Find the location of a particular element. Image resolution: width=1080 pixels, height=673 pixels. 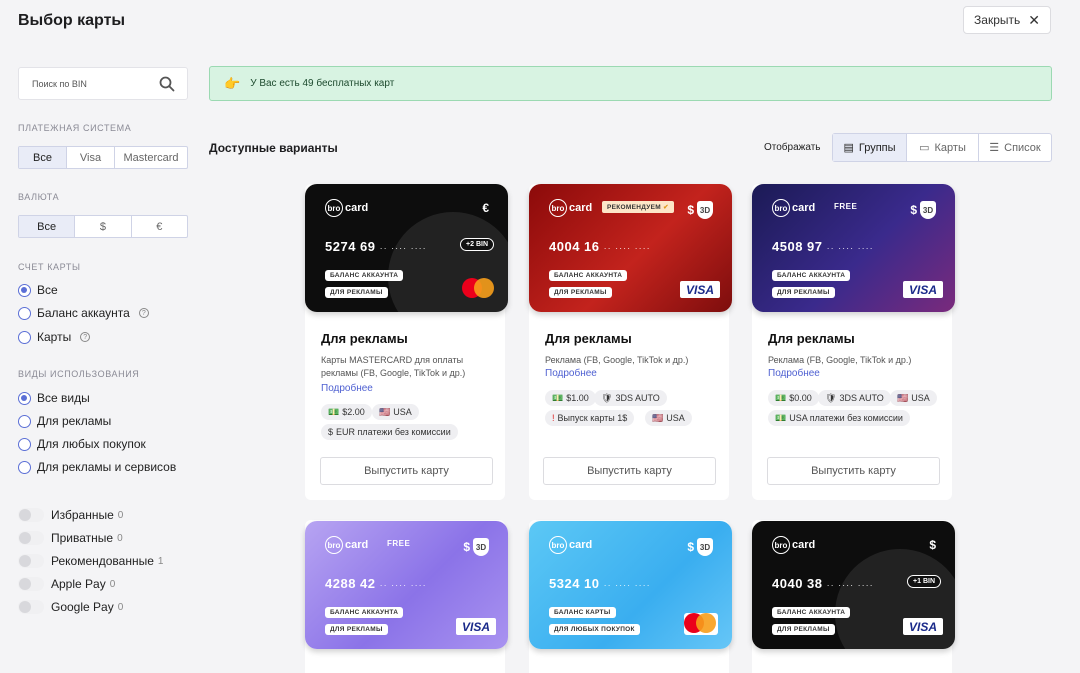

pointing-hand-icon: 👉 is located at coordinates (232, 83).